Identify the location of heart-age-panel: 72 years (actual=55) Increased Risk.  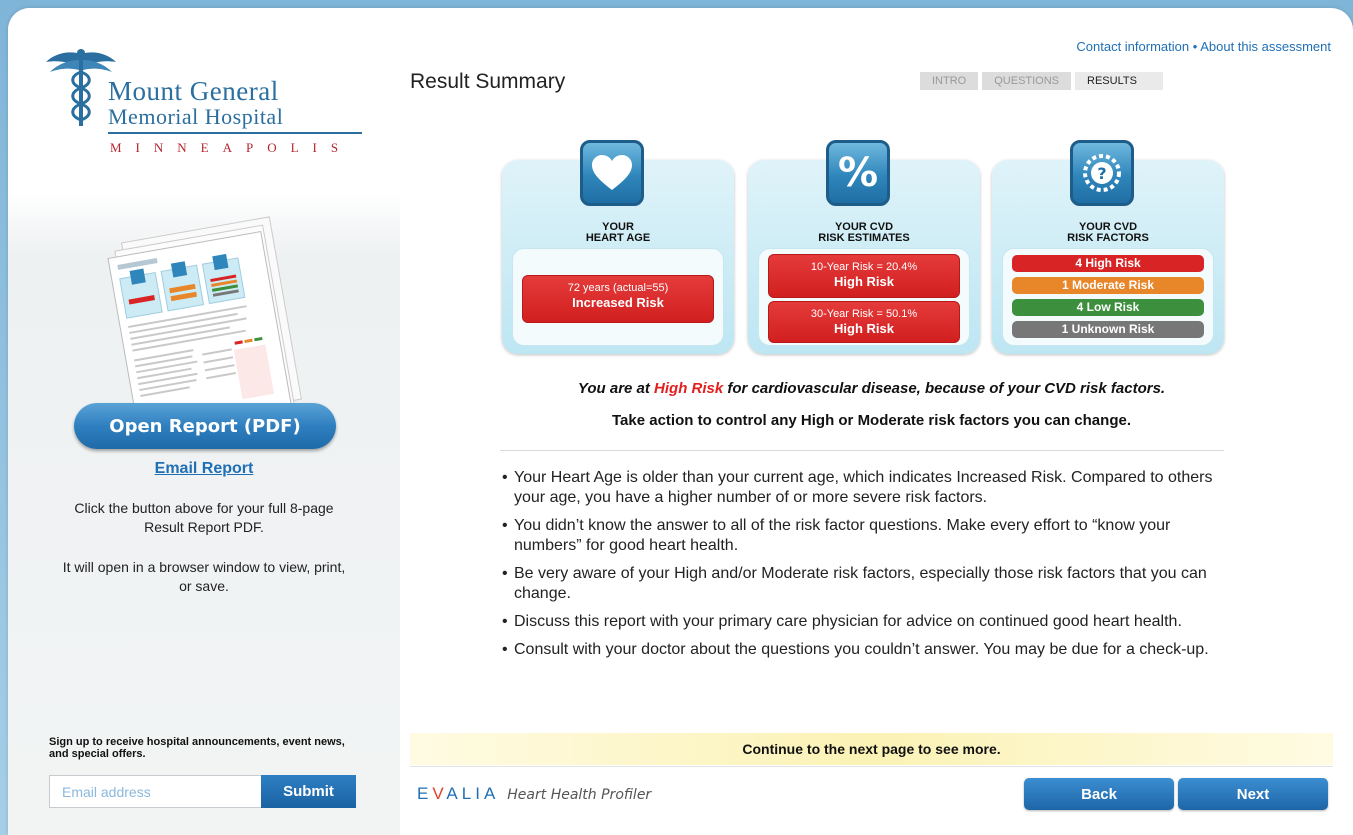
(618, 297).